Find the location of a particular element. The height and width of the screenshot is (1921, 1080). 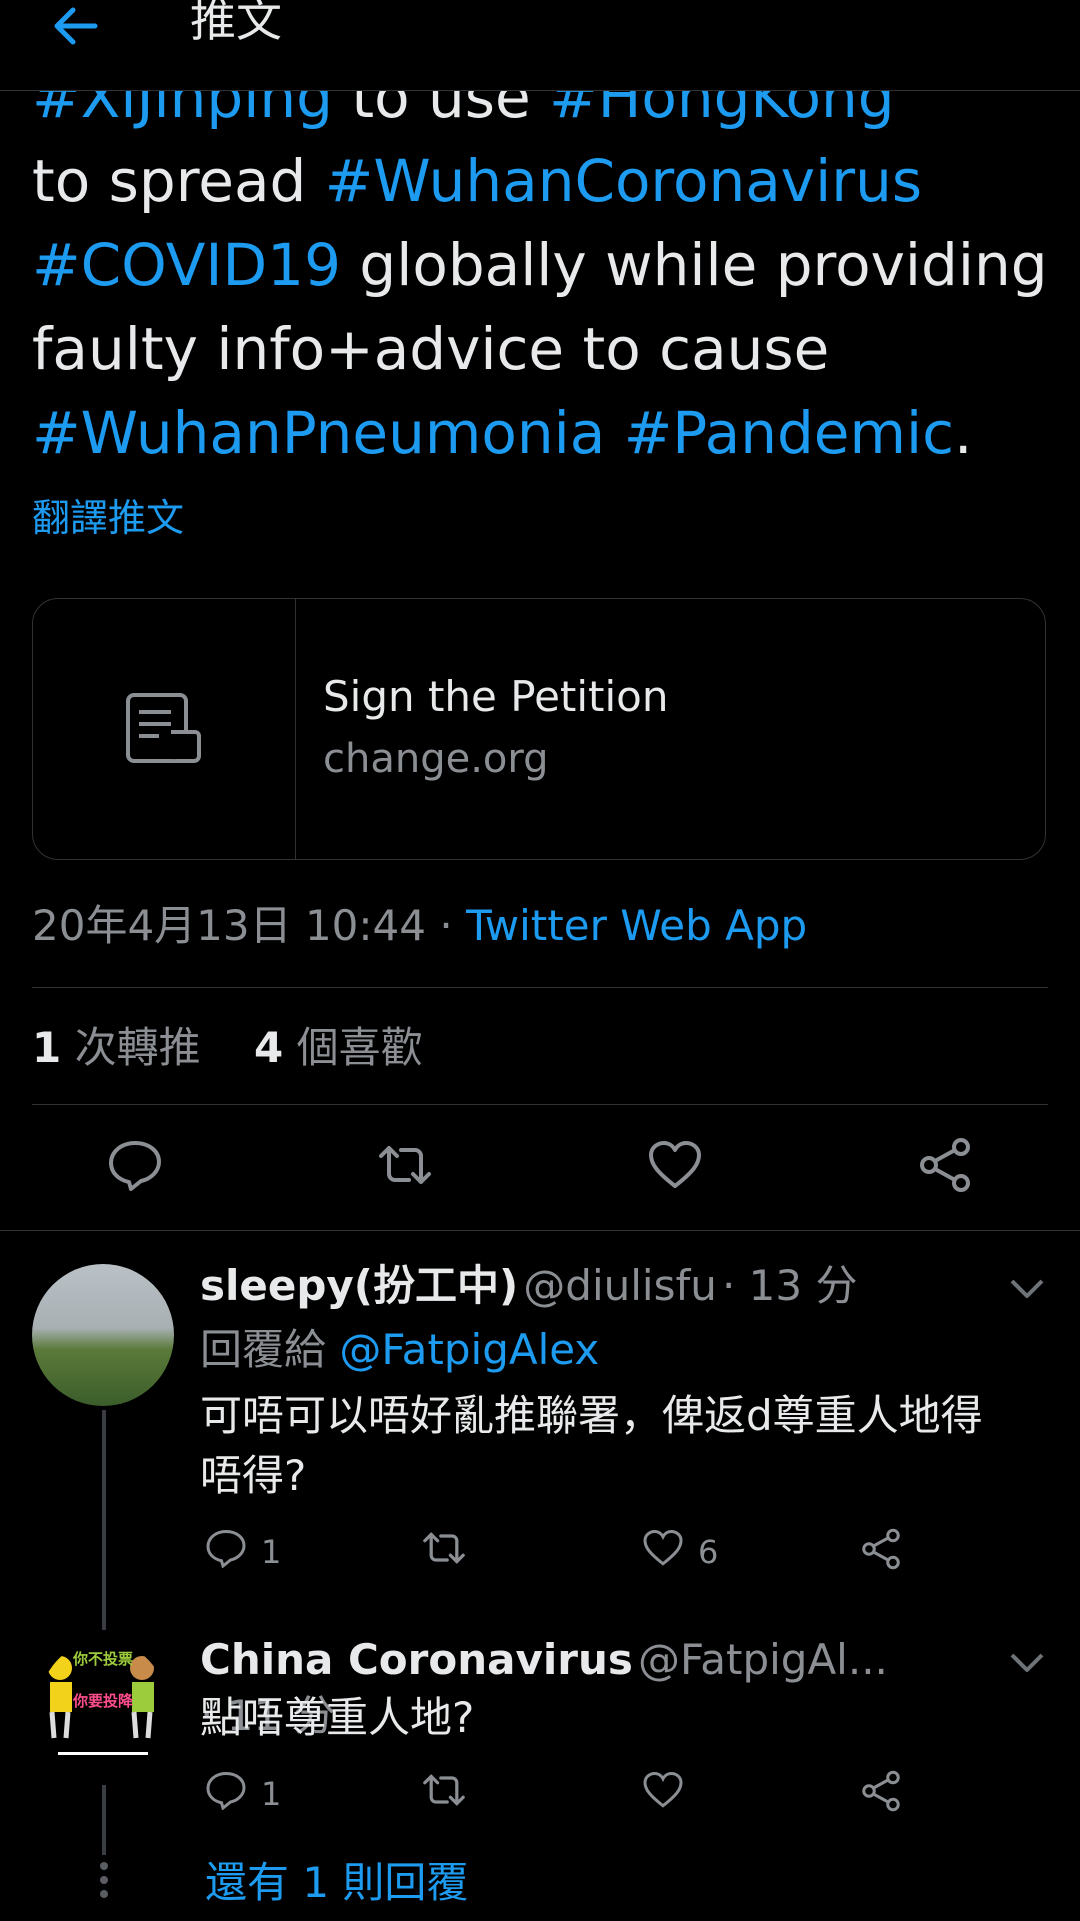

reply-to-line: 回覆給 @FatpigAlex is located at coordinates (399, 1350).